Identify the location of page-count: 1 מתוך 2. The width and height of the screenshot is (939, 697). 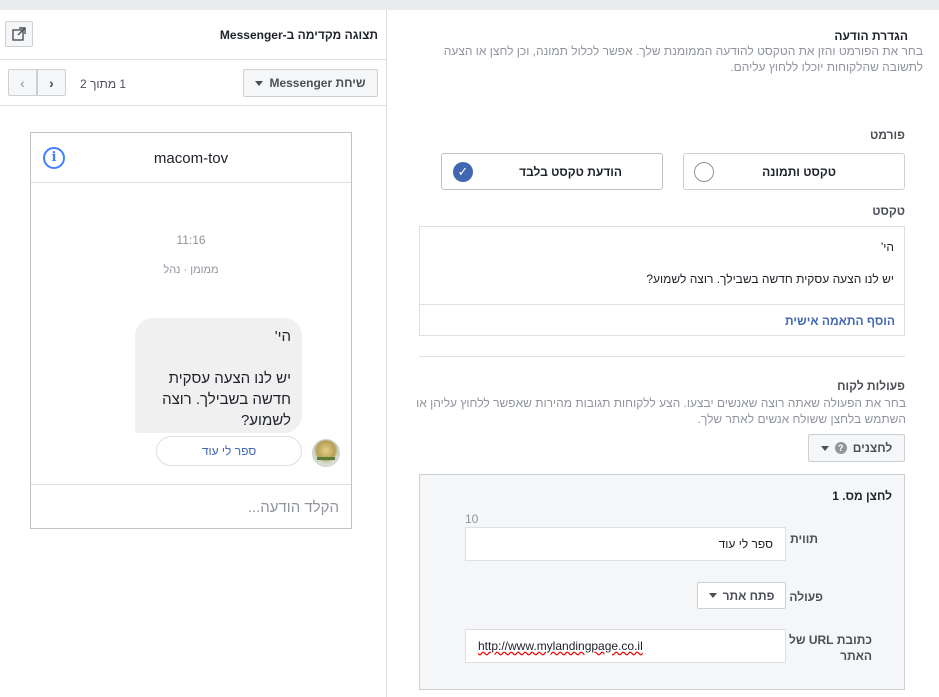
(103, 84).